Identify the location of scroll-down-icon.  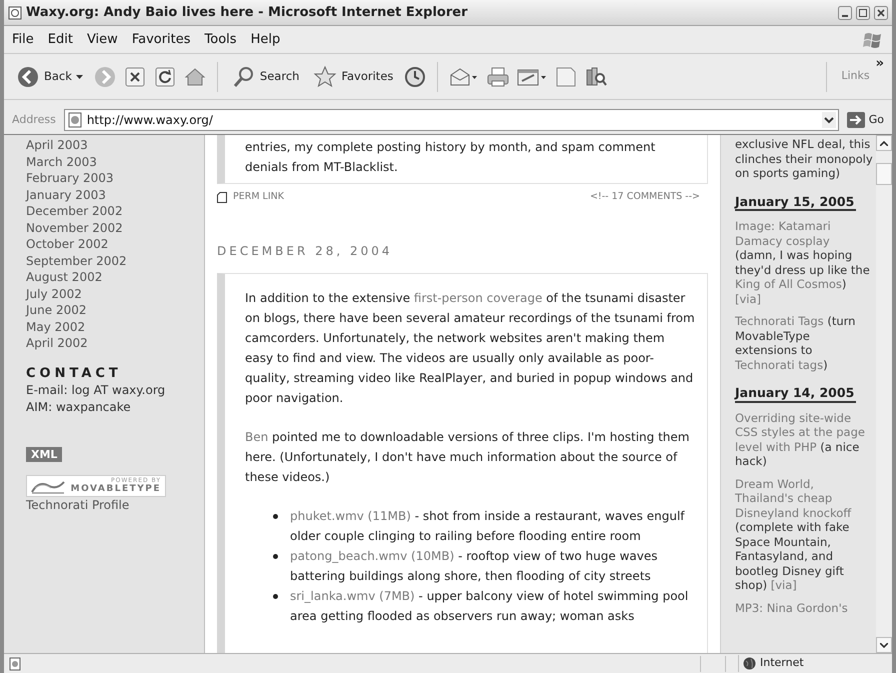
(884, 645).